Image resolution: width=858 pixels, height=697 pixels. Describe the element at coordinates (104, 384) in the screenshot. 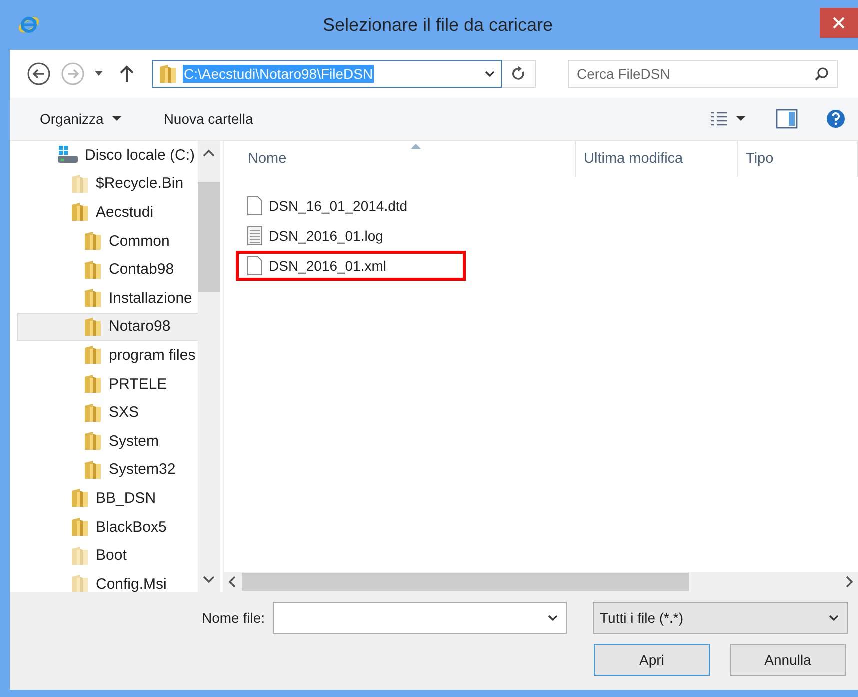

I see `tree-item: PRTELE` at that location.